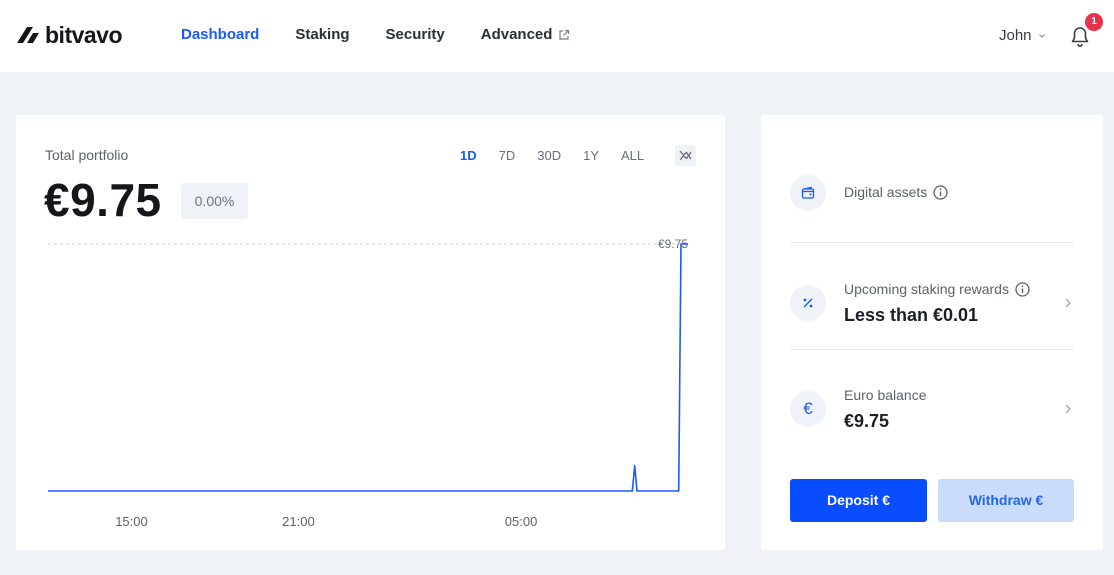 The image size is (1114, 575). What do you see at coordinates (885, 395) in the screenshot?
I see `euro-balance-label: Euro balance` at bounding box center [885, 395].